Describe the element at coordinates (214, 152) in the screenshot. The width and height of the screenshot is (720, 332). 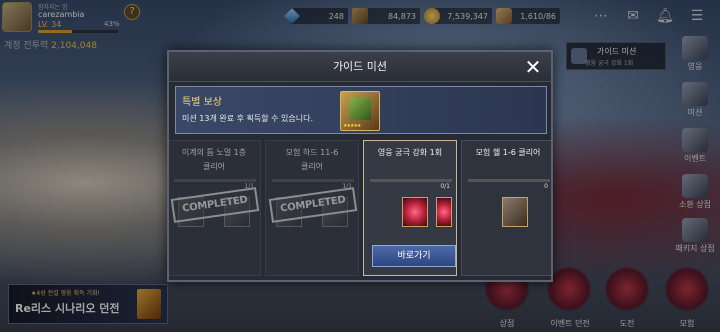
I see `mission-title: 이계의 틈 노멀 1층` at that location.